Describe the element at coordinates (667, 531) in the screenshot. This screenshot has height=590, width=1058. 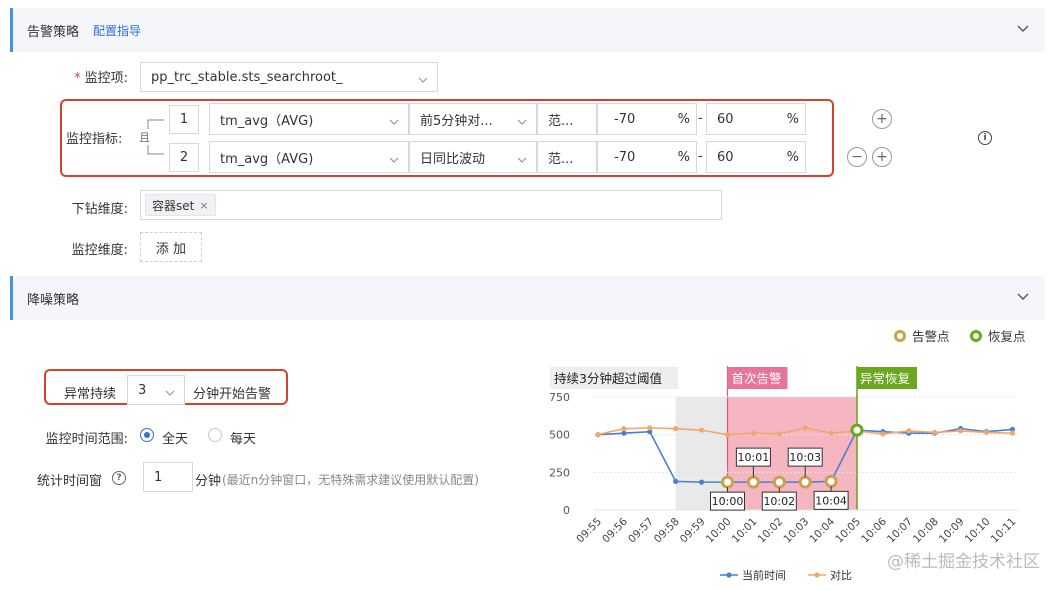
I see `x-tick-3: 09:58` at that location.